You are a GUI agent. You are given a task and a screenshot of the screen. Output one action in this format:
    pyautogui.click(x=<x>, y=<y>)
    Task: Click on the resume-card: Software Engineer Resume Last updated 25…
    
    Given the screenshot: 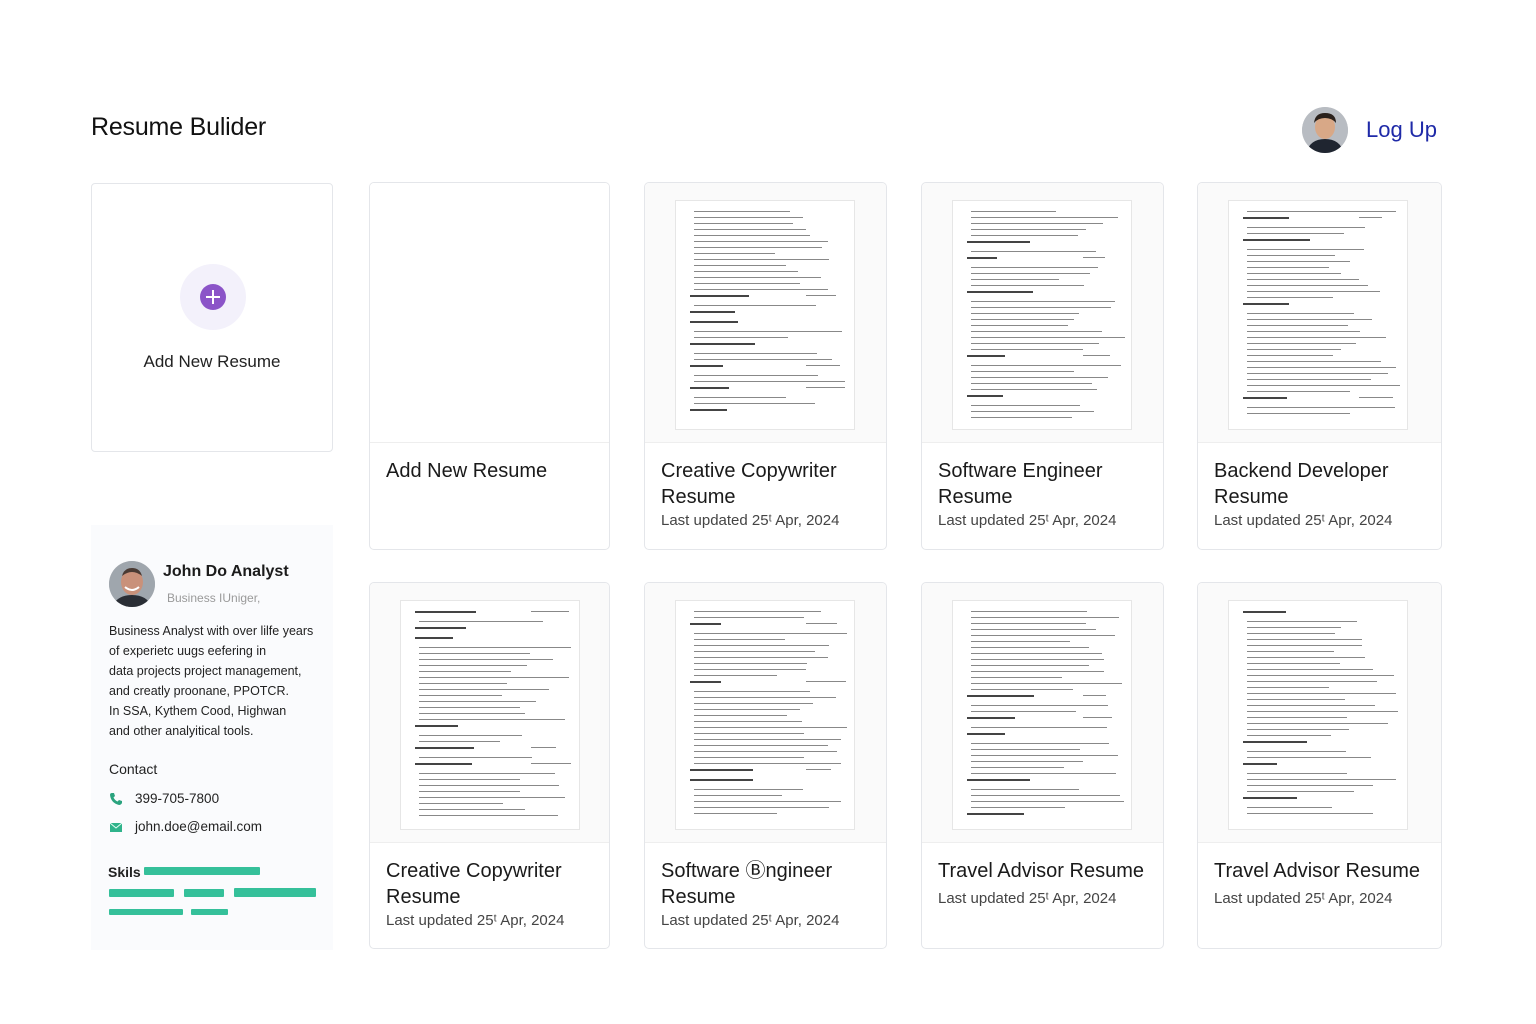 What is the action you would take?
    pyautogui.click(x=1042, y=366)
    